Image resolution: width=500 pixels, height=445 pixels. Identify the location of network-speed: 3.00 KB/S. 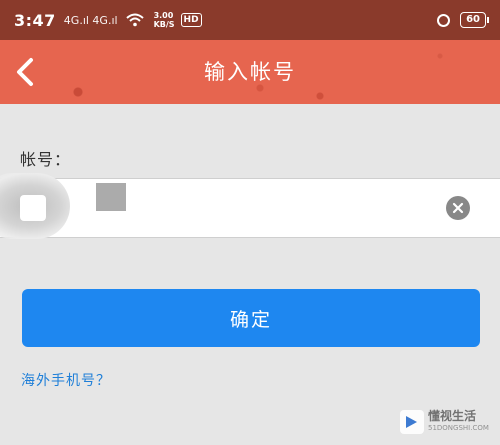
(164, 20).